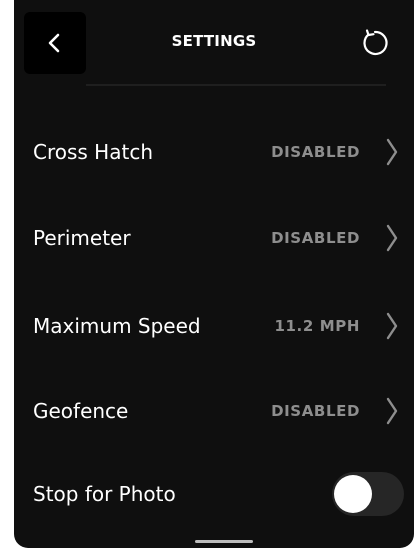  Describe the element at coordinates (82, 238) in the screenshot. I see `setting-label: Perimeter` at that location.